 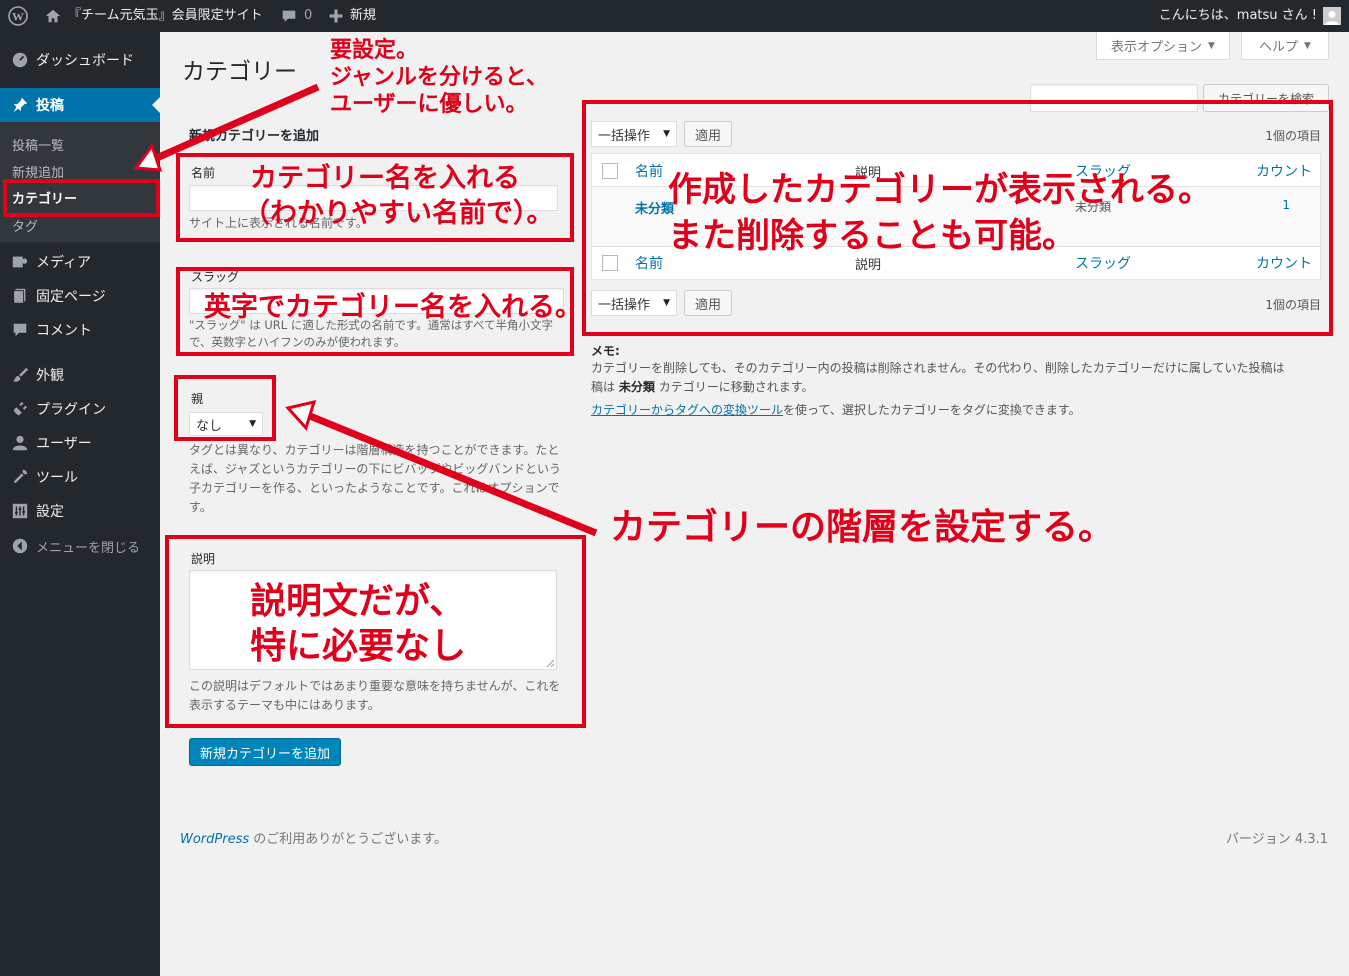 I want to click on collapse-menu-label: メニューを閉じる, so click(x=88, y=548).